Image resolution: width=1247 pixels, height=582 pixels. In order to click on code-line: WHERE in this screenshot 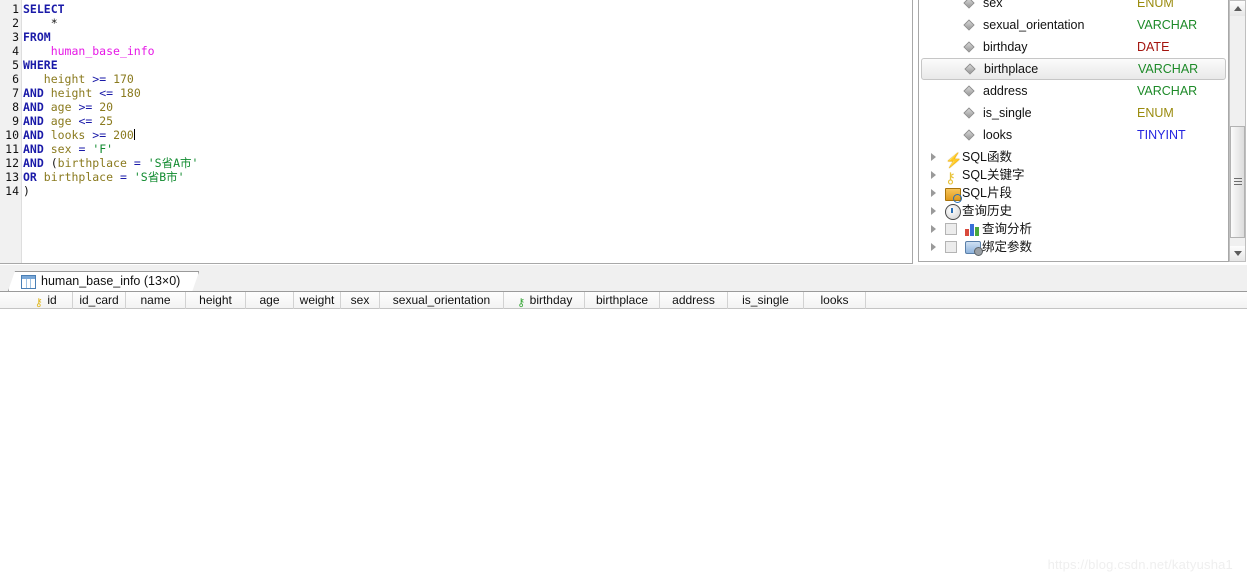, I will do `click(467, 65)`.